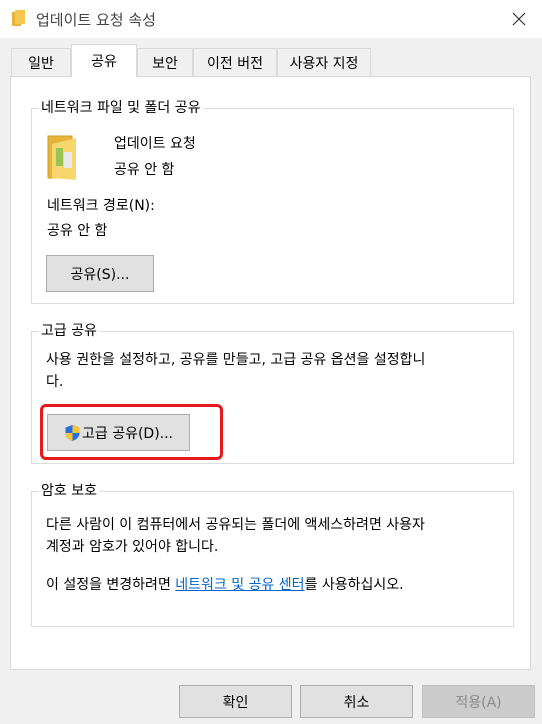  Describe the element at coordinates (165, 62) in the screenshot. I see `tab-security: 보안` at that location.